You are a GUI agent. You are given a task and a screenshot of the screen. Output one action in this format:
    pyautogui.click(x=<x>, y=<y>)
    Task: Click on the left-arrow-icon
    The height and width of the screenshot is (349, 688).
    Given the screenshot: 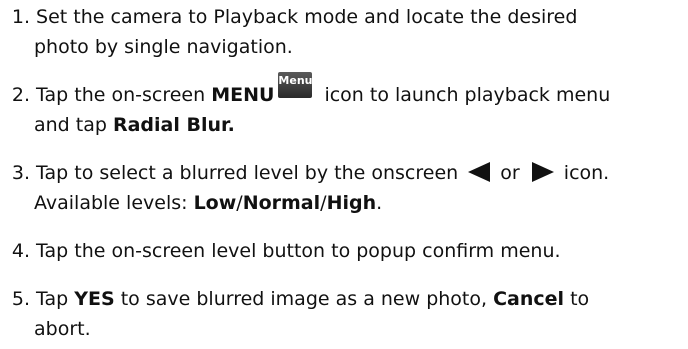 What is the action you would take?
    pyautogui.click(x=479, y=171)
    